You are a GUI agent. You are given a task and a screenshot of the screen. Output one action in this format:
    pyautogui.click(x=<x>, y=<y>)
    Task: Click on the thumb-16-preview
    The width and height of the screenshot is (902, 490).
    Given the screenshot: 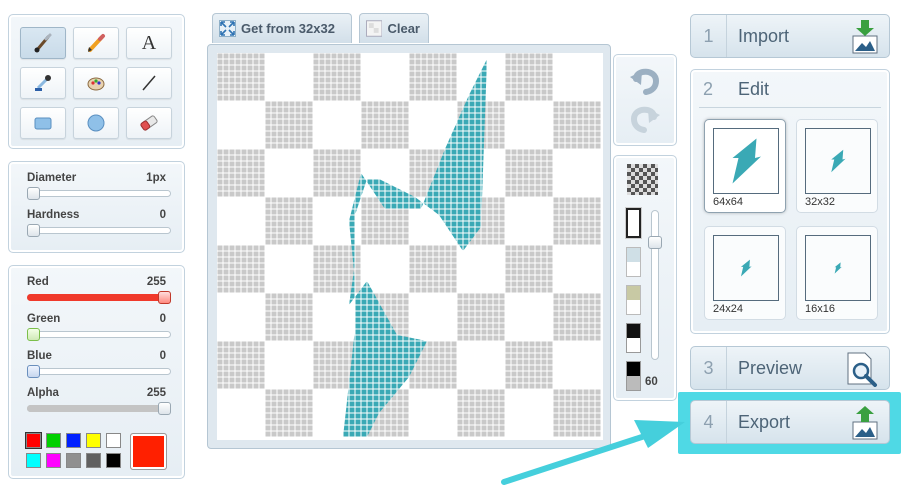 What is the action you would take?
    pyautogui.click(x=838, y=268)
    